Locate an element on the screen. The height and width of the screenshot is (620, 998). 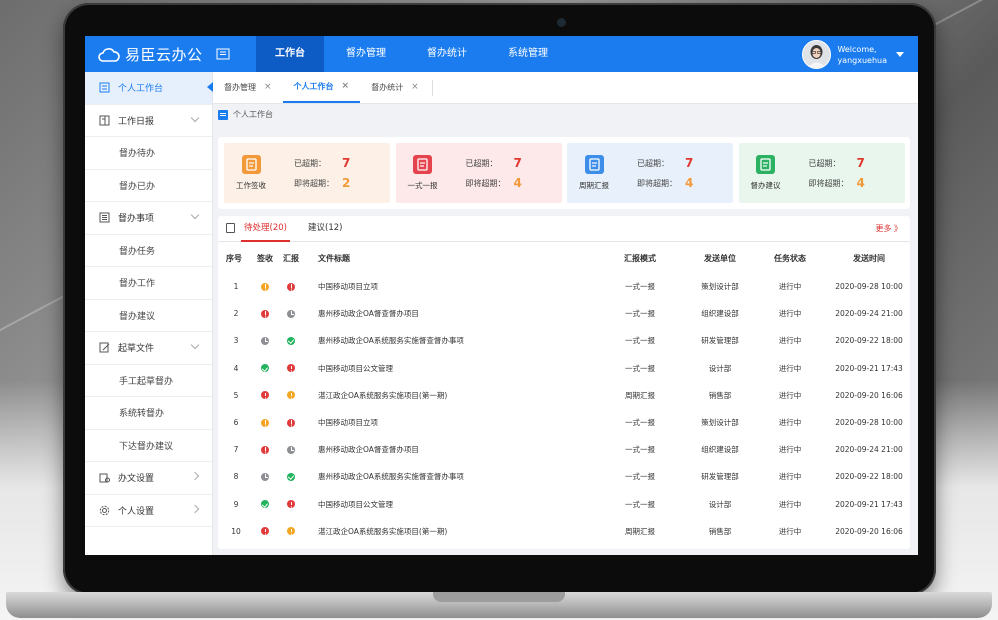
tab-label: 督办统计 is located at coordinates (387, 87).